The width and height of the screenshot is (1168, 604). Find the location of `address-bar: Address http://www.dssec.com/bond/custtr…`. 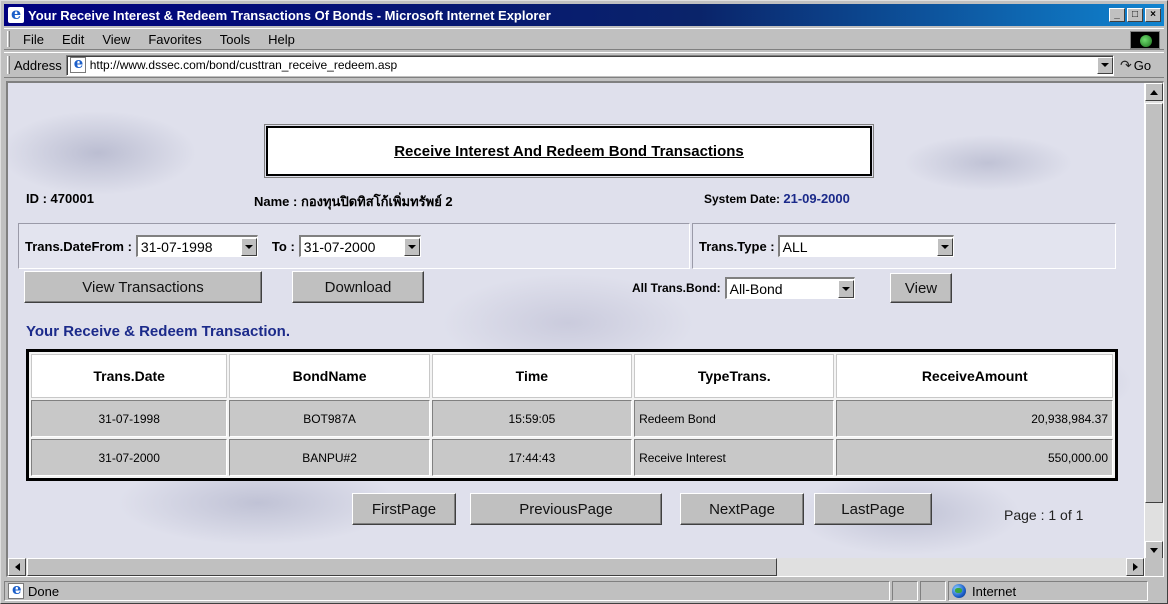

address-bar: Address http://www.dssec.com/bond/custtr… is located at coordinates (584, 65).